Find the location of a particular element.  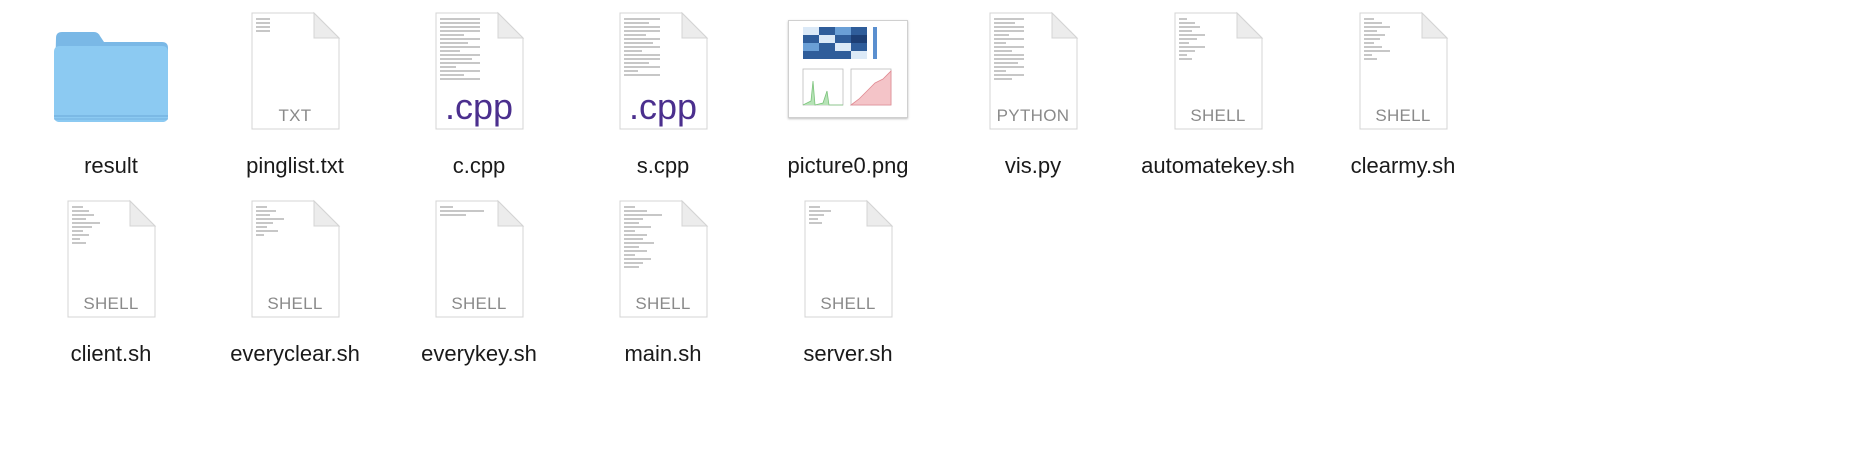

file-name: everyclear.sh is located at coordinates (295, 353).